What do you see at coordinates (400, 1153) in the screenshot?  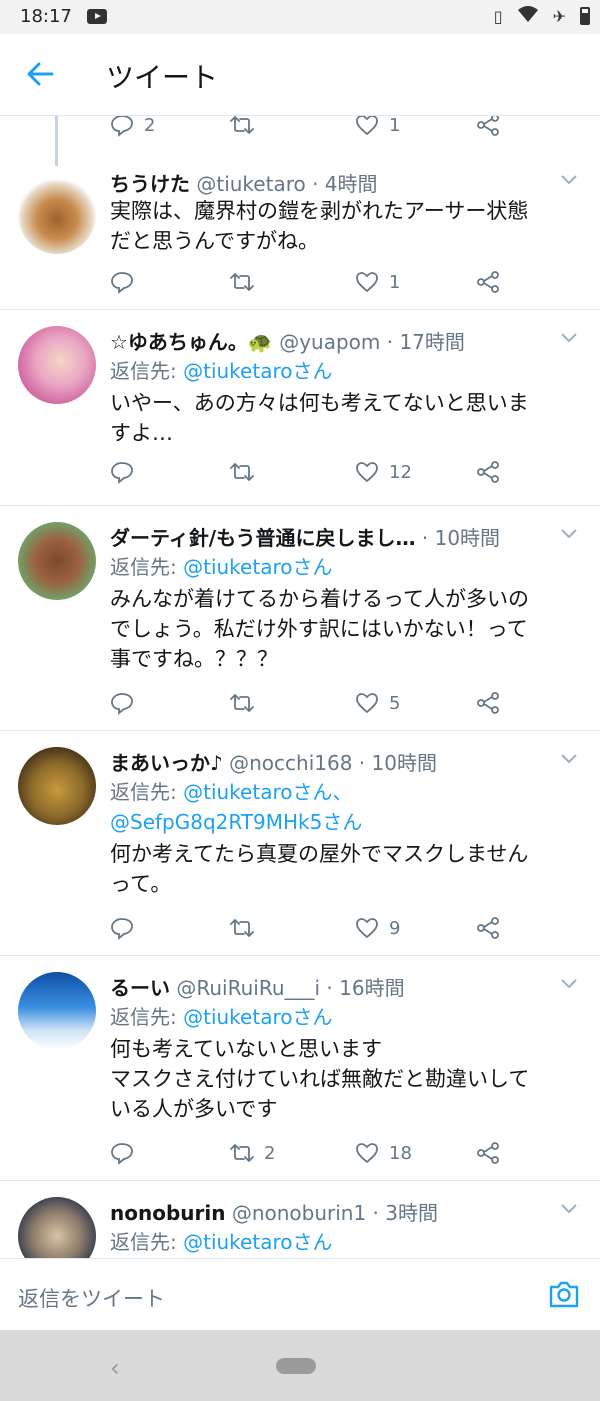 I see `like-count: 18` at bounding box center [400, 1153].